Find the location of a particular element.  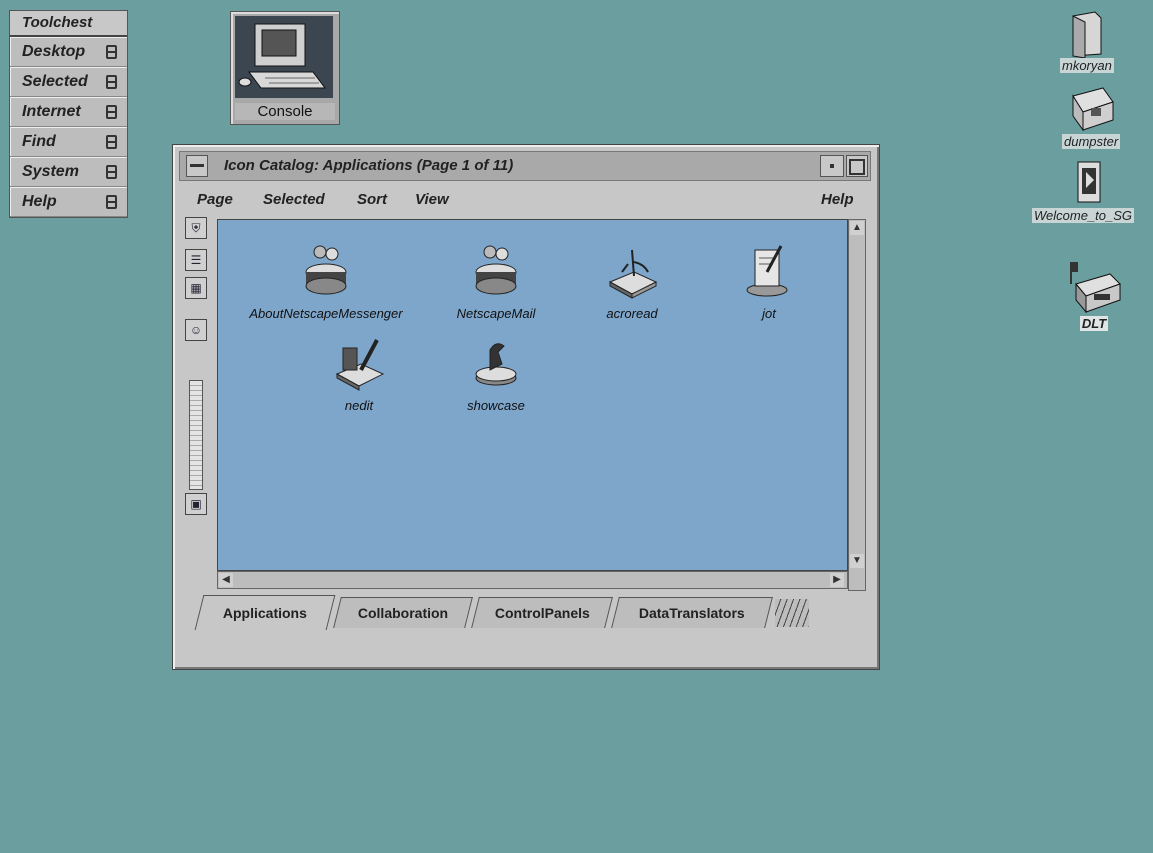

vertical-scrollbar: ▲ ▼ is located at coordinates (857, 405).